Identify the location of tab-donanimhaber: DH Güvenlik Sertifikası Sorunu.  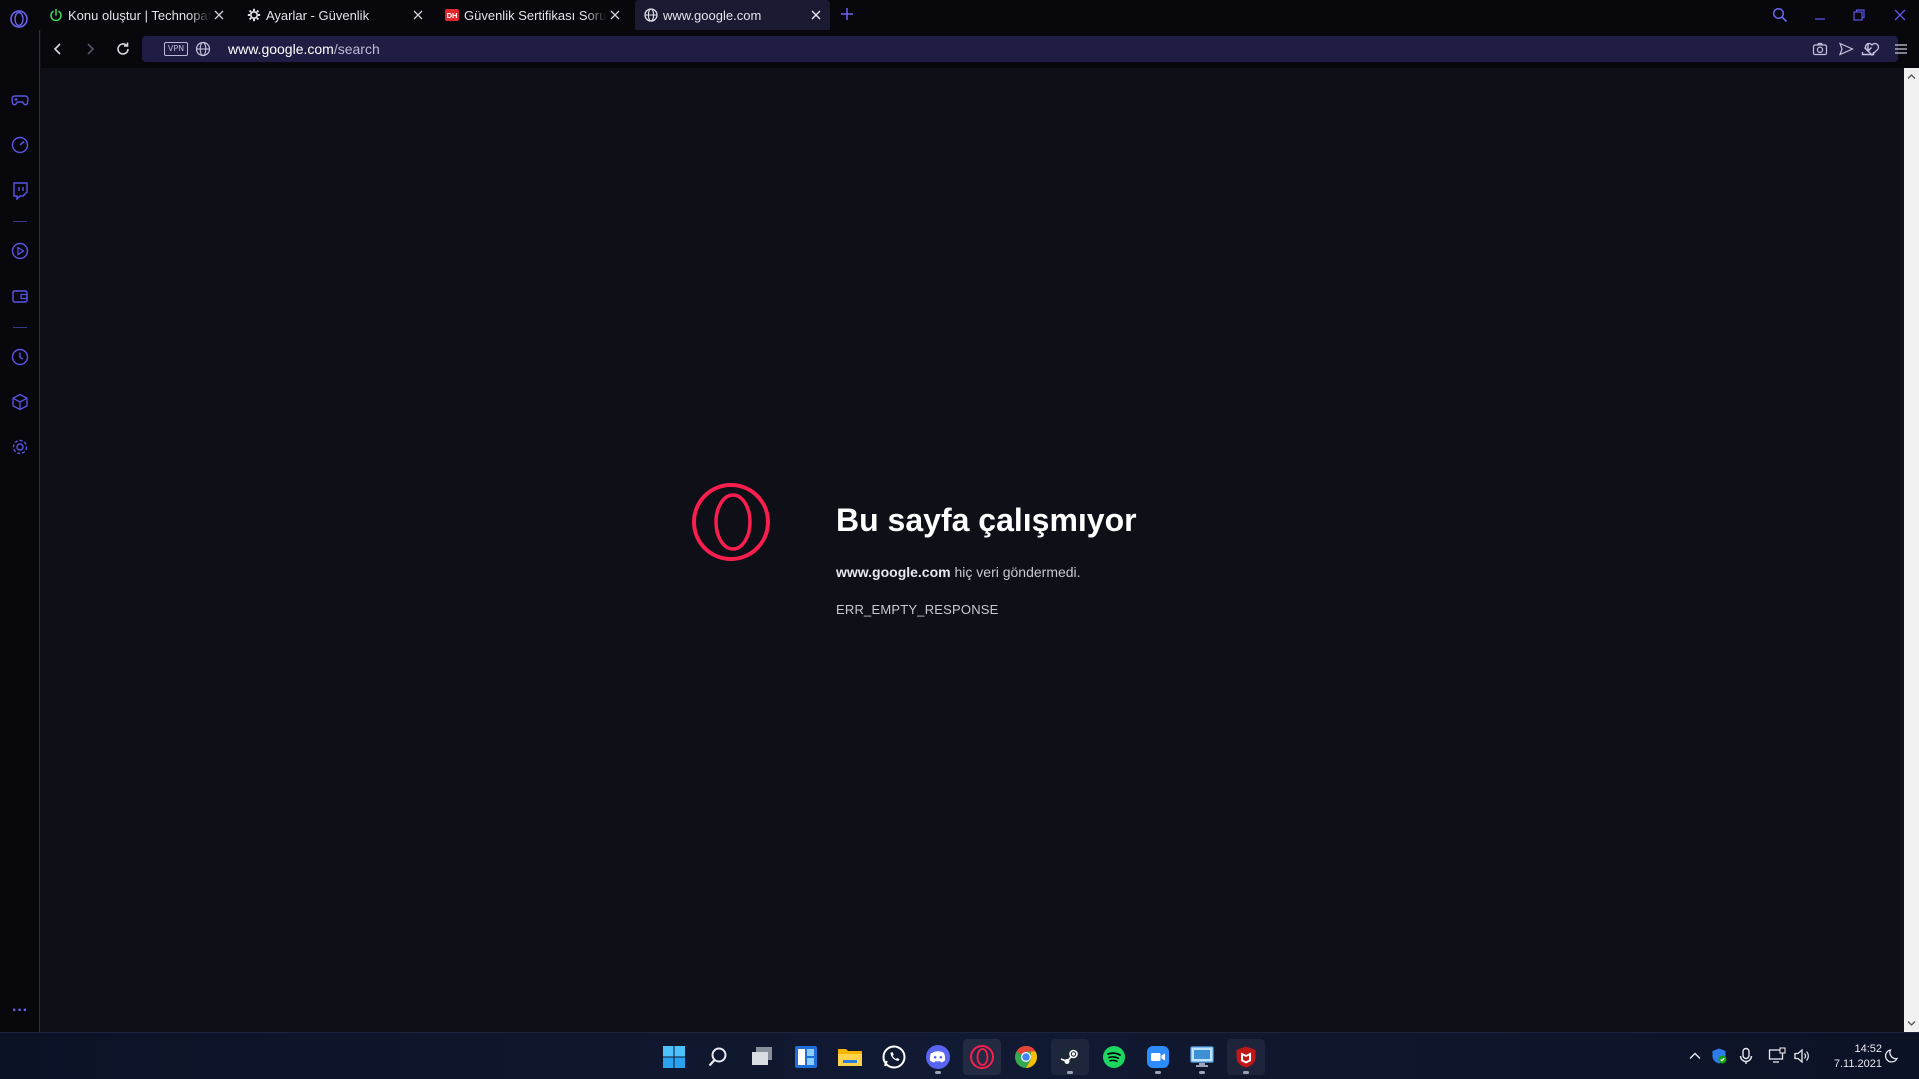
(532, 15).